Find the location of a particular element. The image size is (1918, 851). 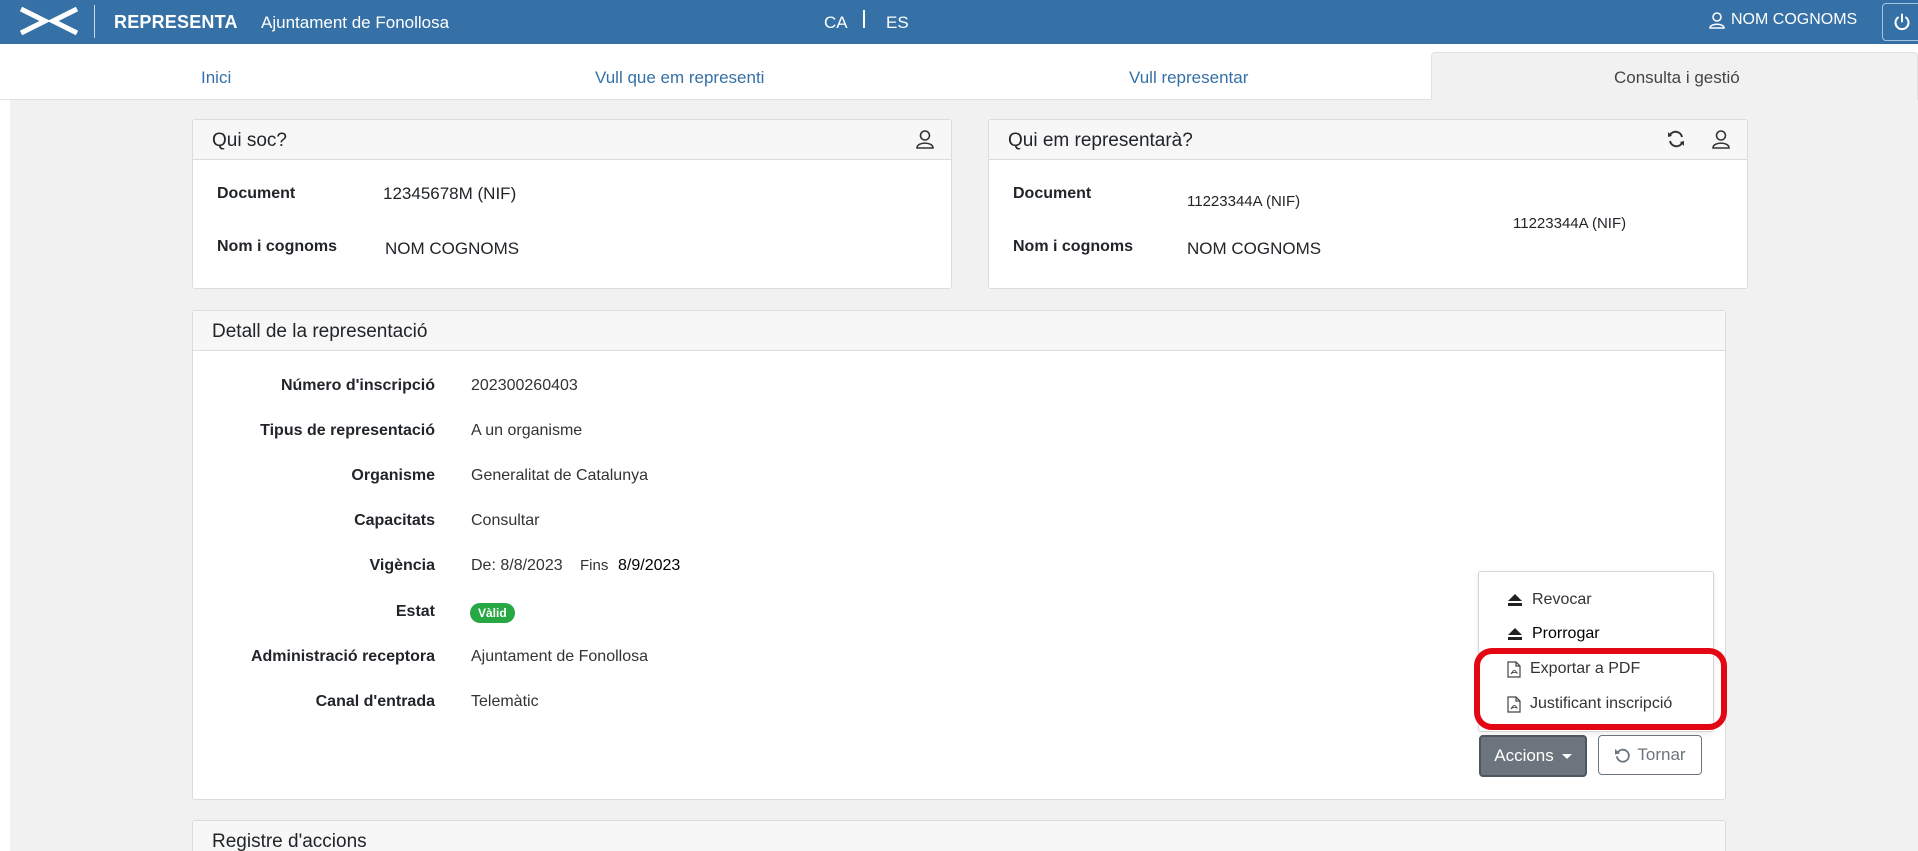

organization-name: Ajuntament de Fonollosa is located at coordinates (355, 22).